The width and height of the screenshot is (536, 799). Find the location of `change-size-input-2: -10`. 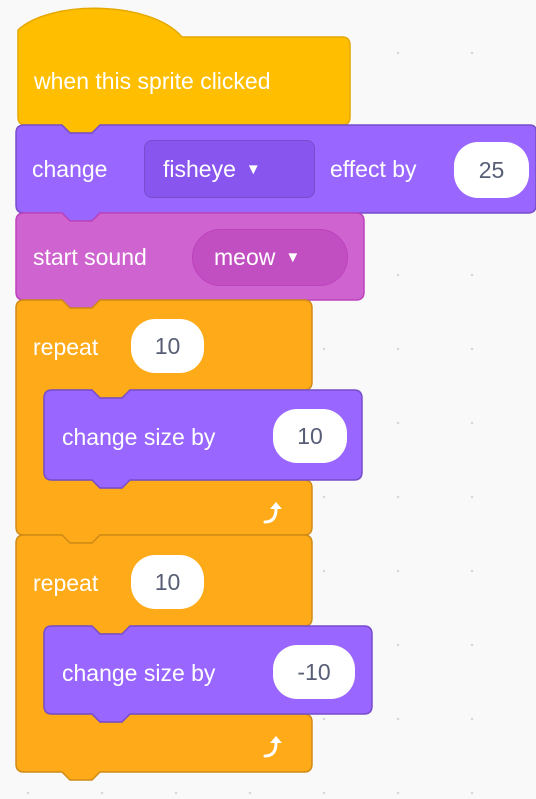

change-size-input-2: -10 is located at coordinates (314, 672).